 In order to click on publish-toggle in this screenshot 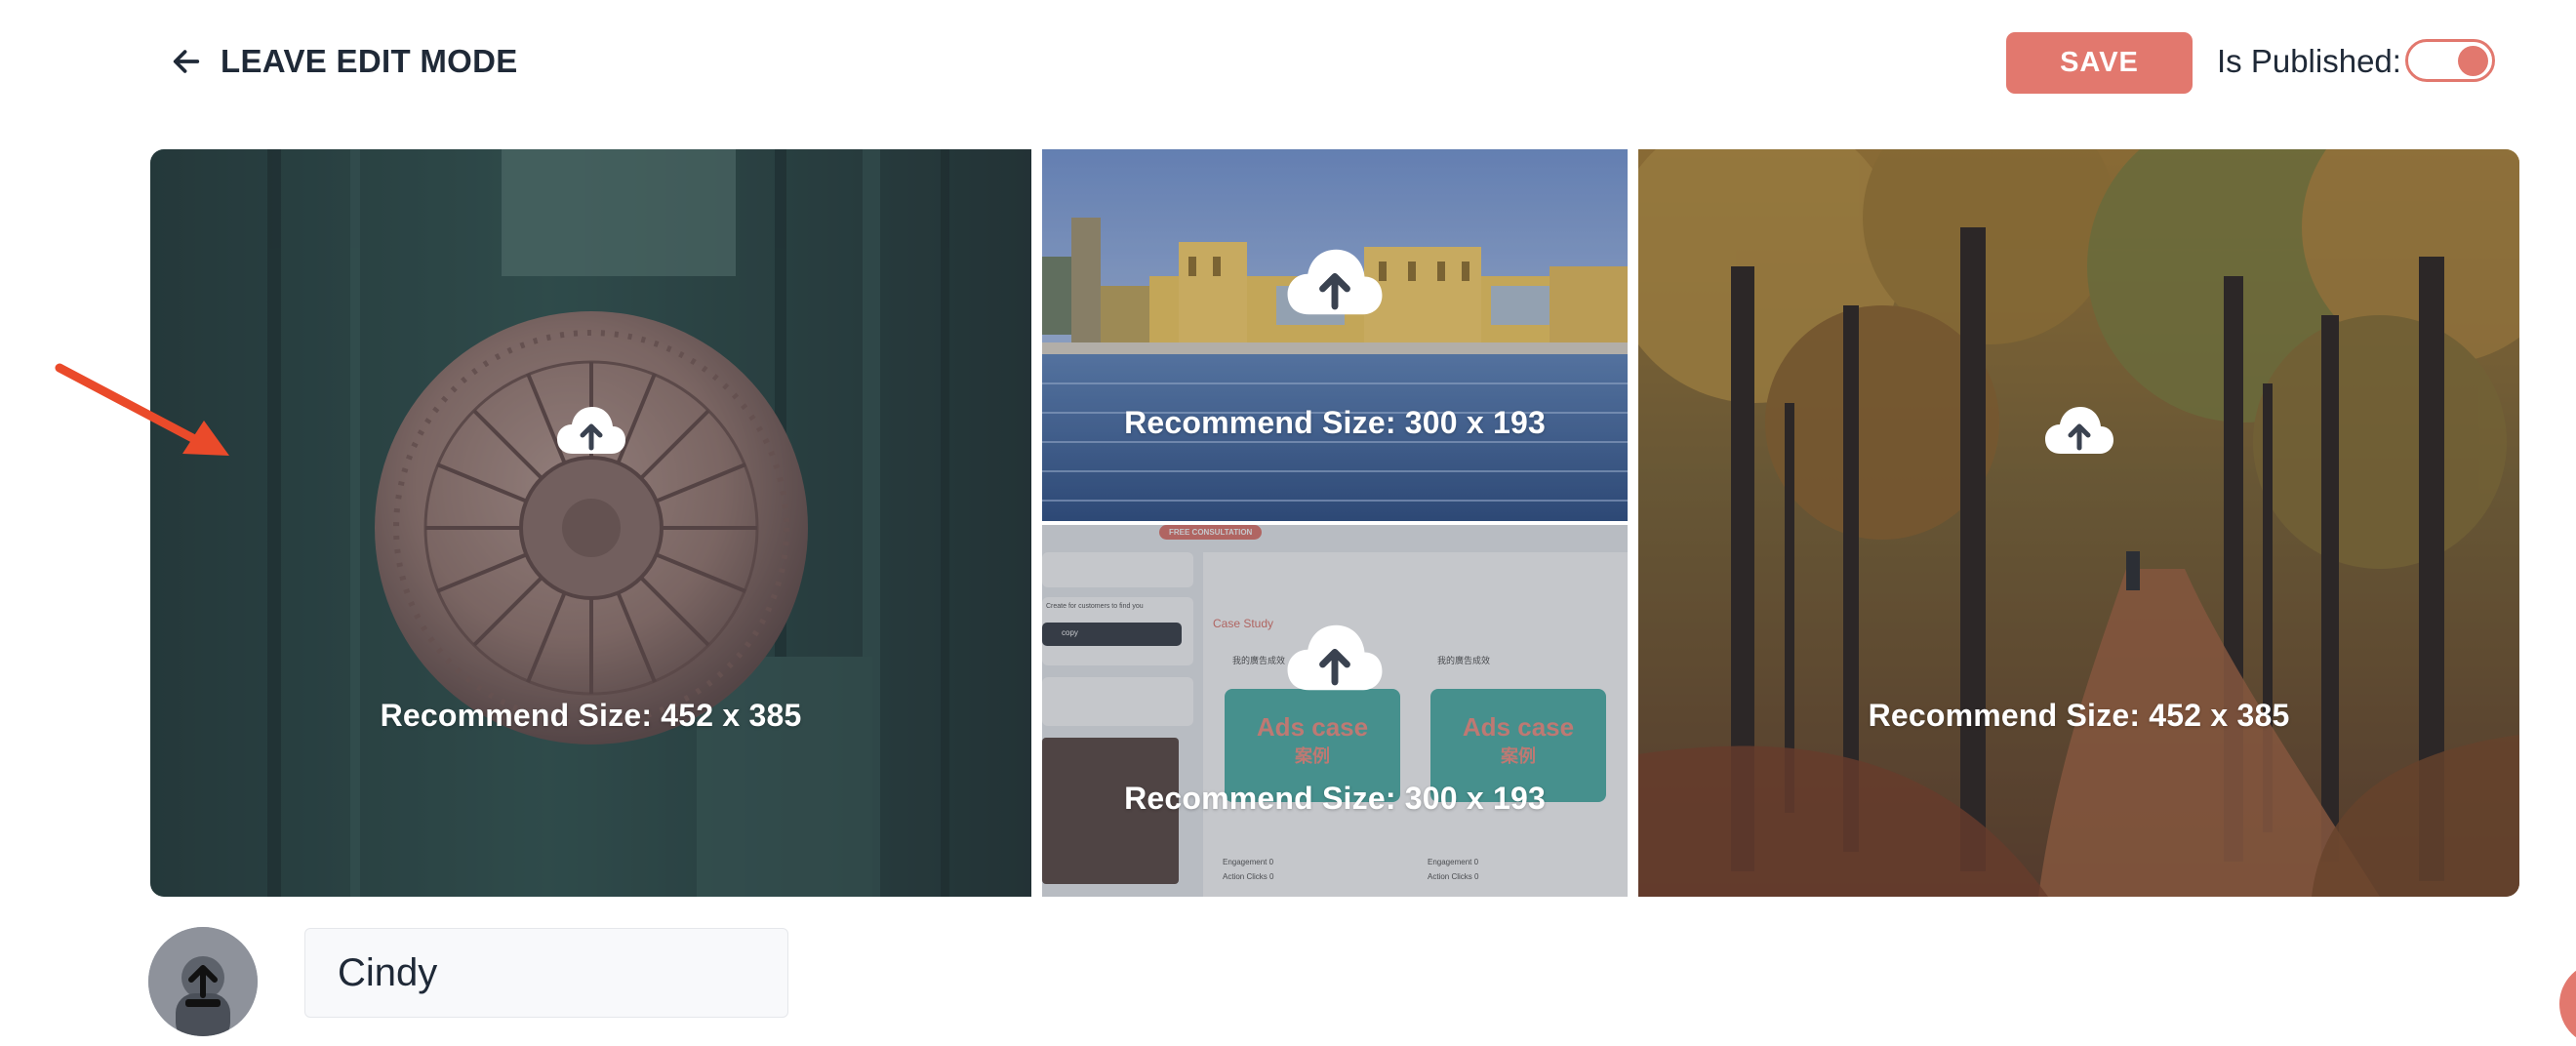, I will do `click(2450, 61)`.